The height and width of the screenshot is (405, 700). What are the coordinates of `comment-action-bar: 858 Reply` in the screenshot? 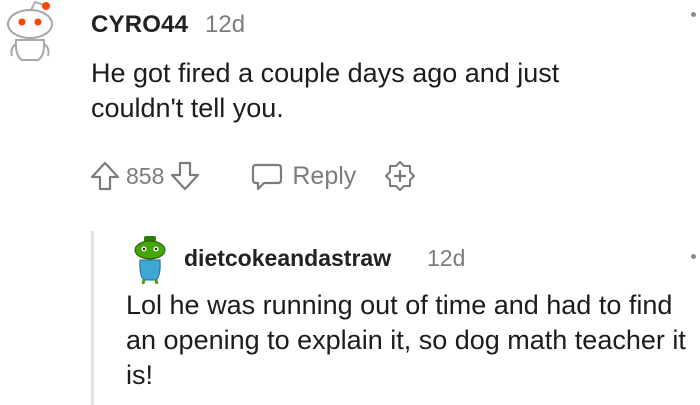 It's located at (253, 176).